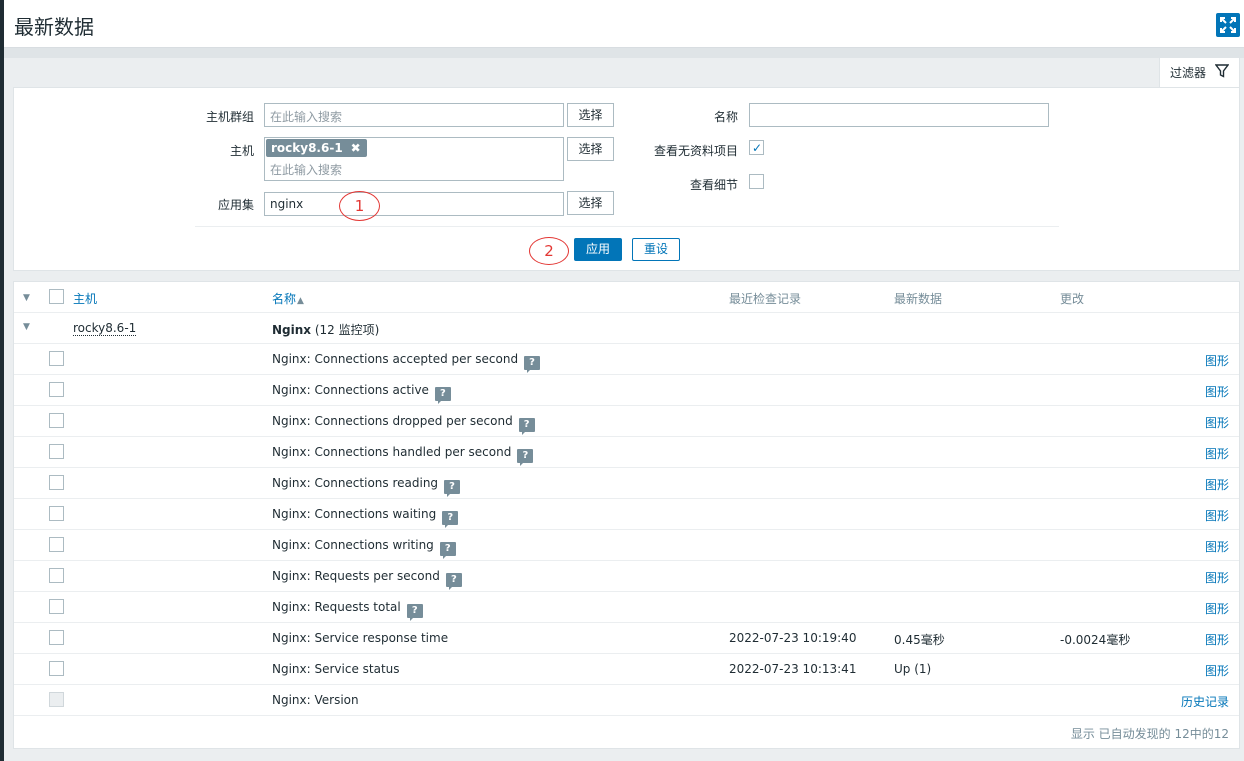 The width and height of the screenshot is (1244, 761). What do you see at coordinates (913, 669) in the screenshot?
I see `item-last-value: Up (1)` at bounding box center [913, 669].